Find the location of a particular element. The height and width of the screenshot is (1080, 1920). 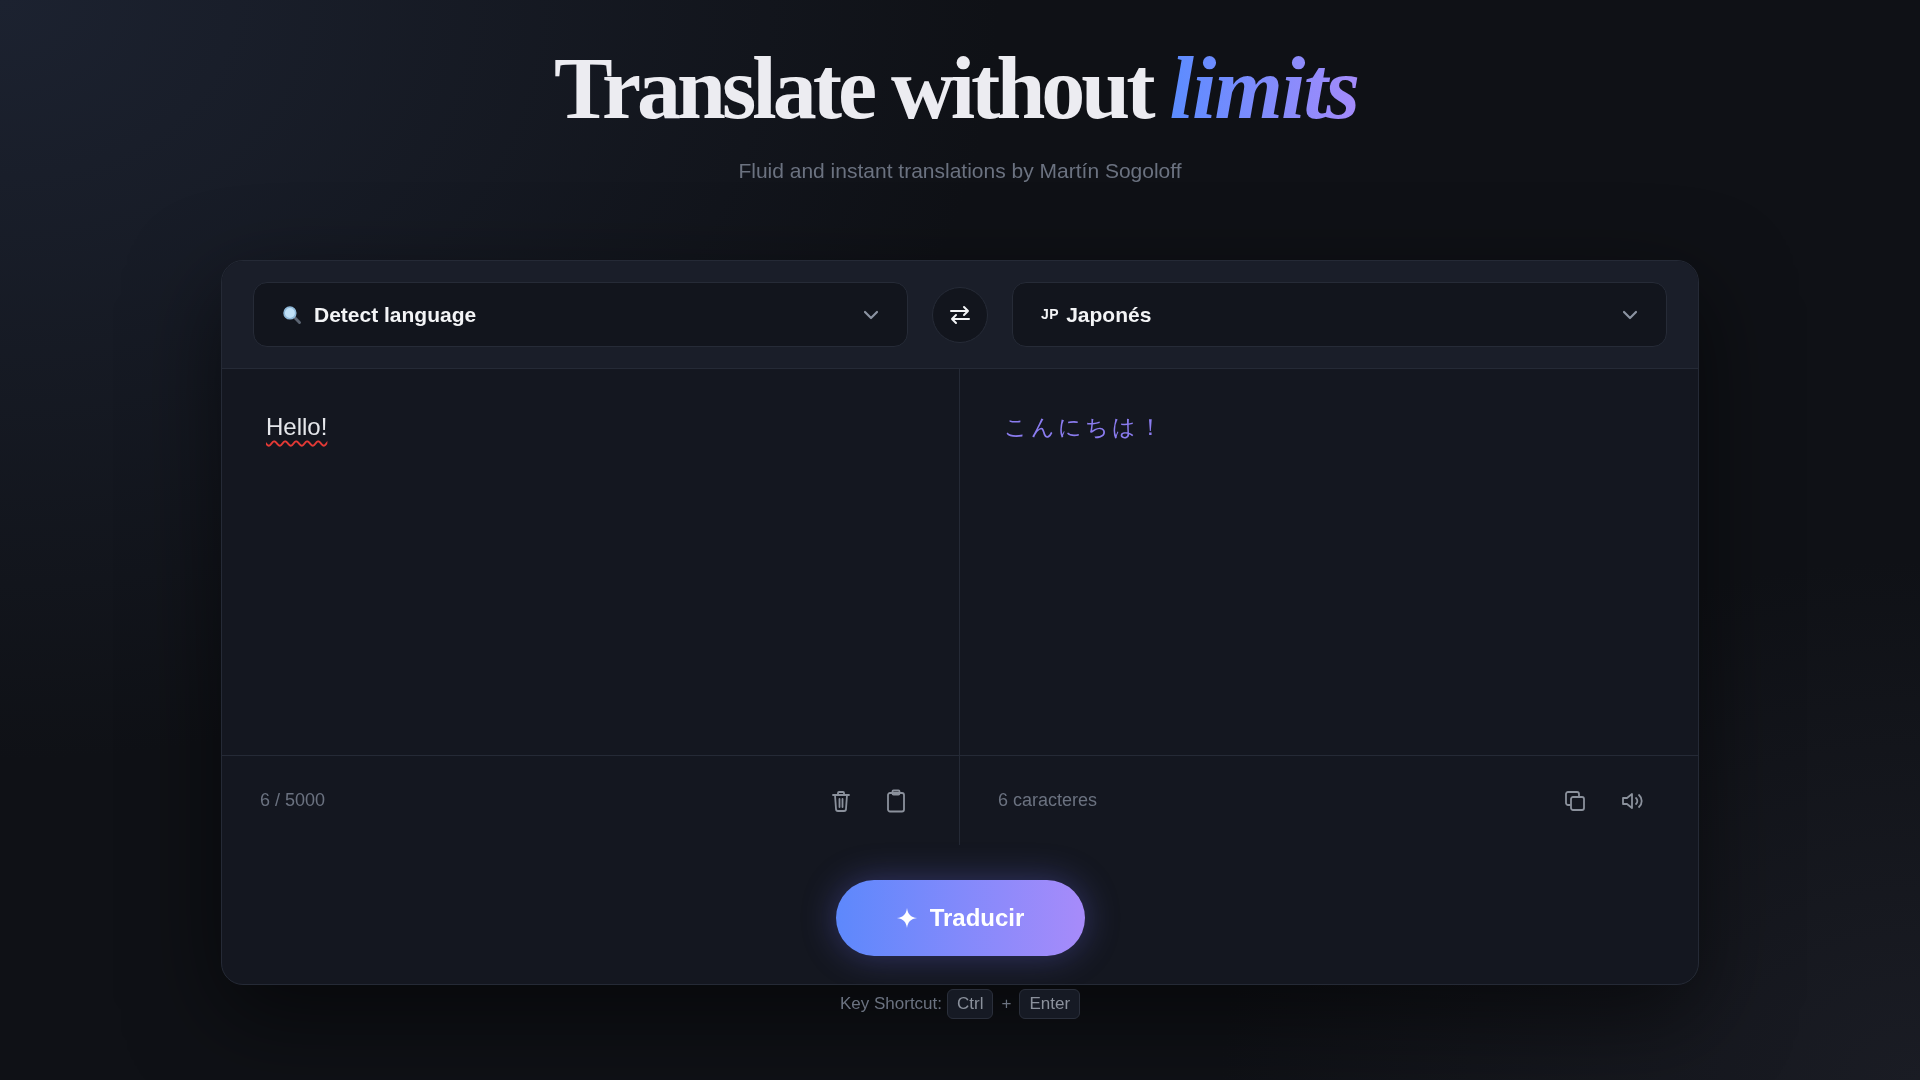

swap-icon is located at coordinates (960, 314).